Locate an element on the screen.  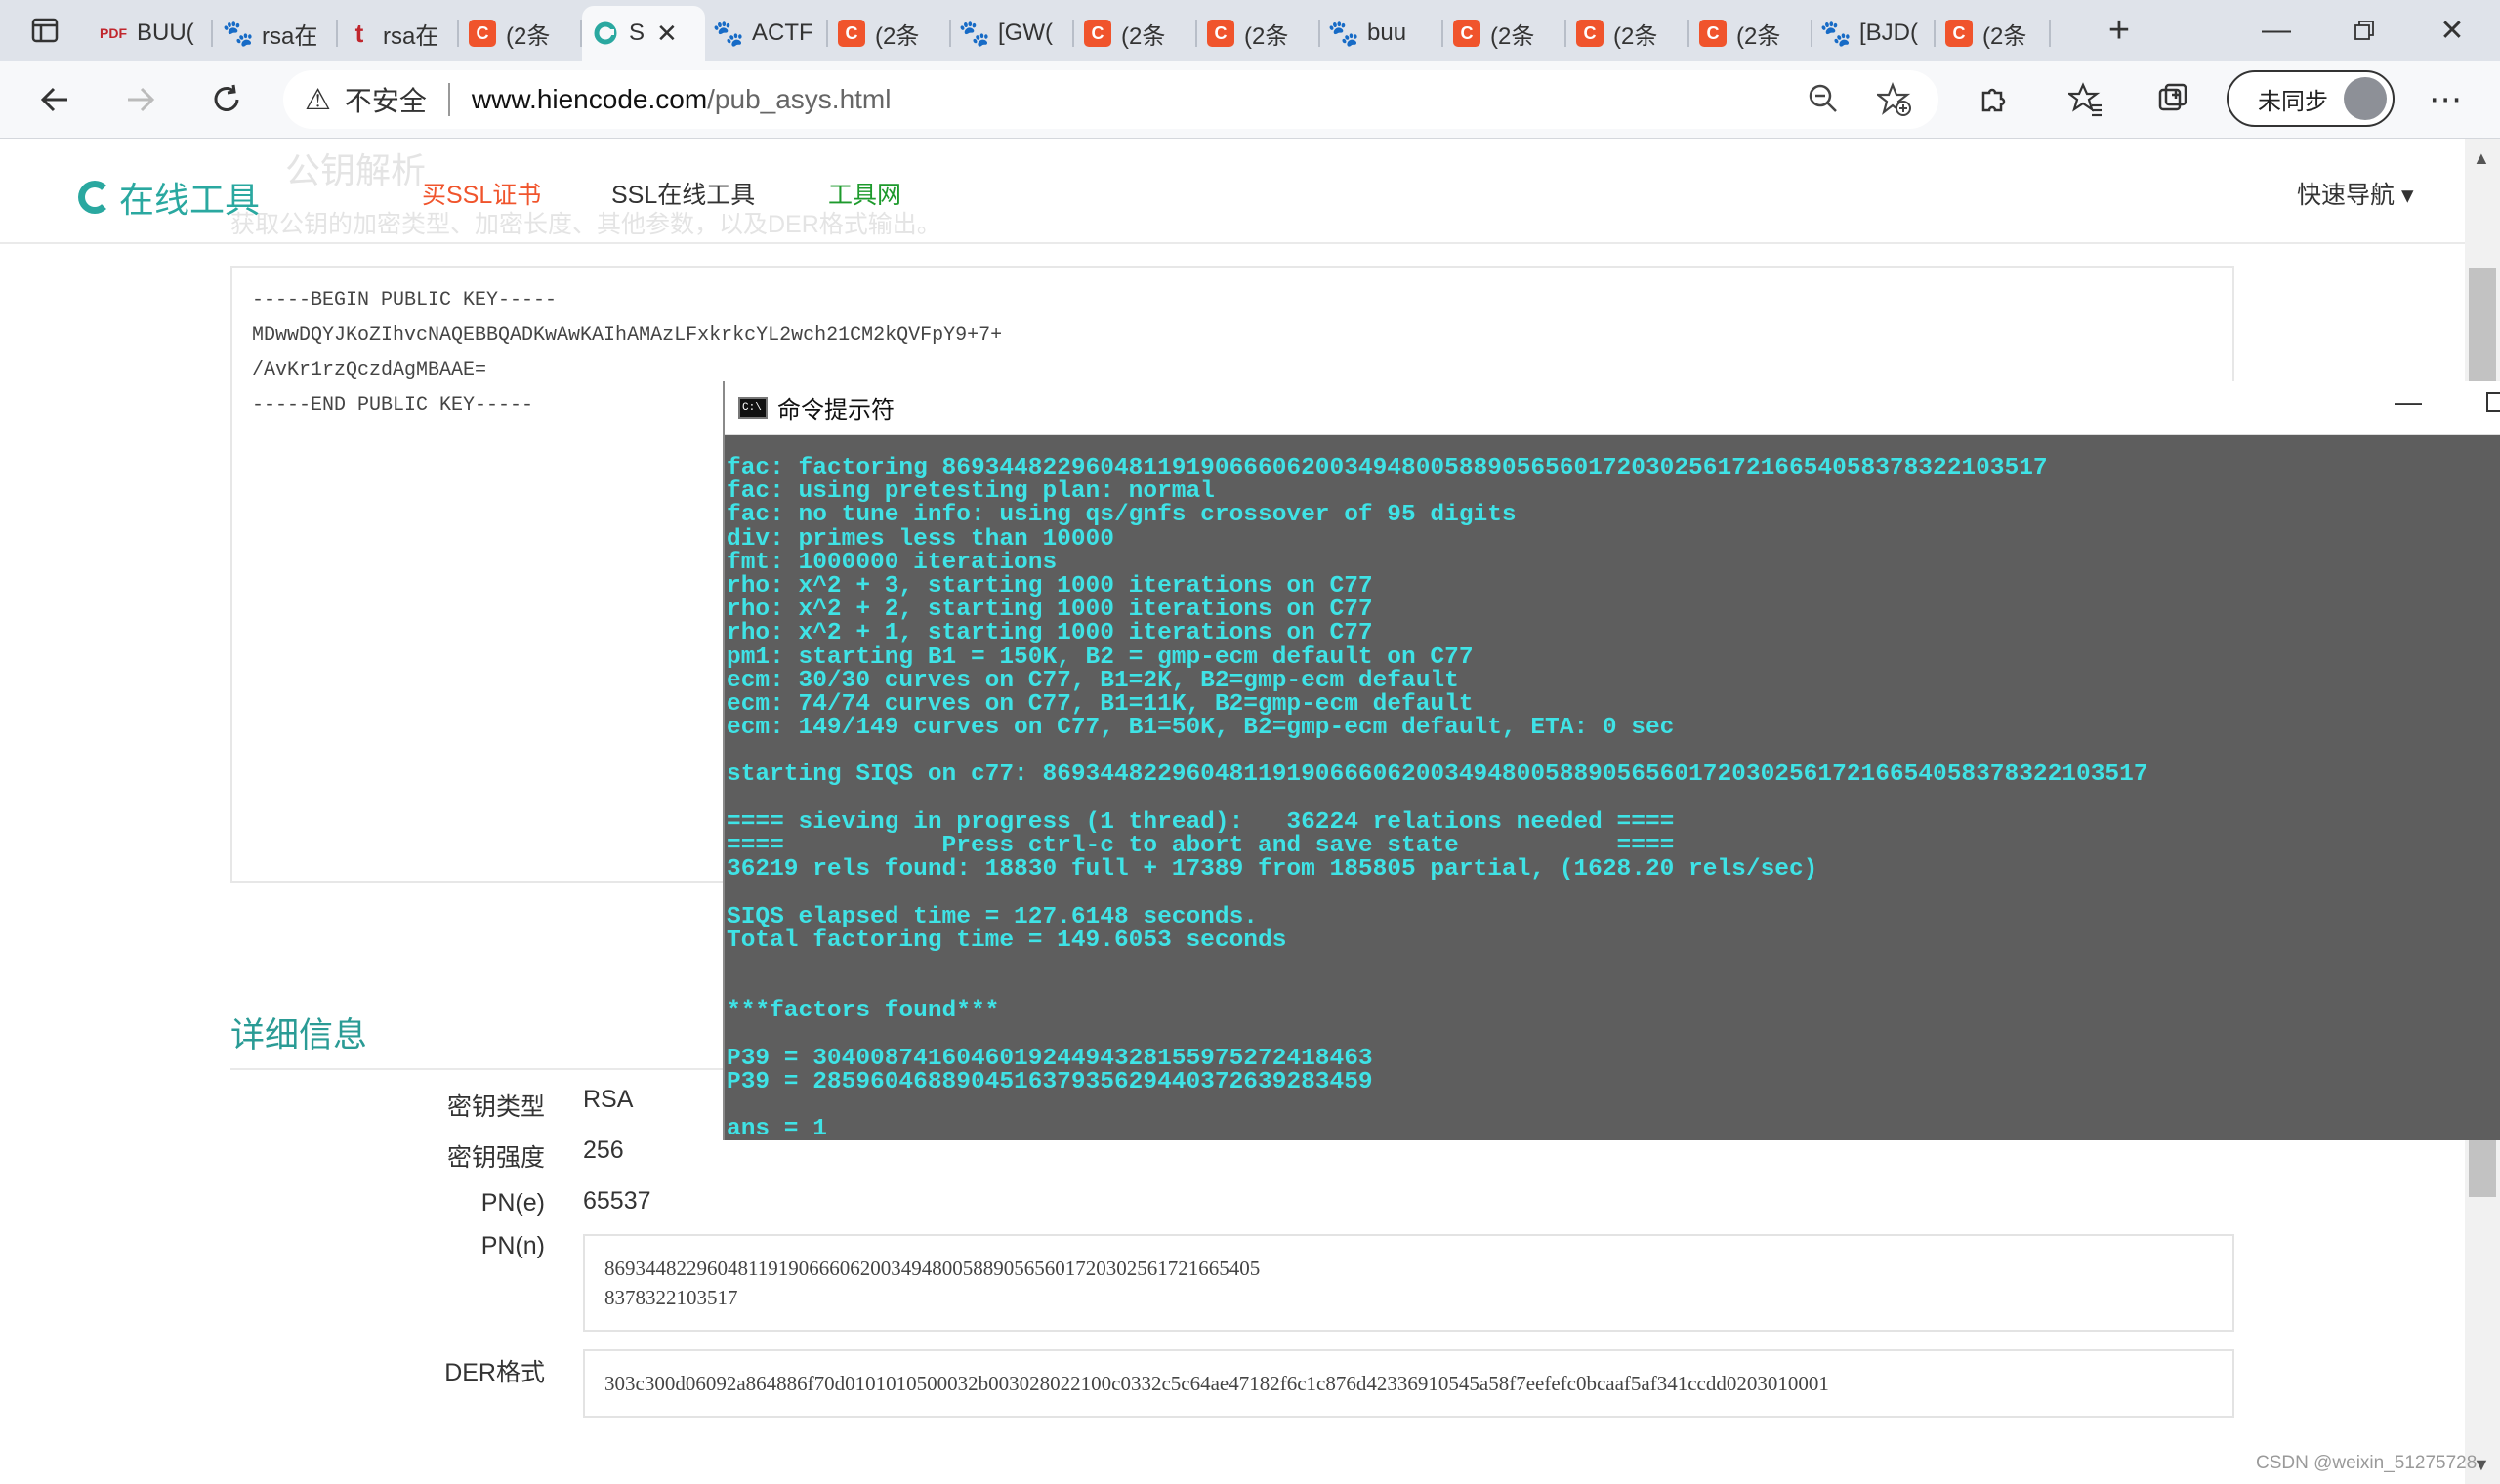
extensions-icon is located at coordinates (1992, 100).